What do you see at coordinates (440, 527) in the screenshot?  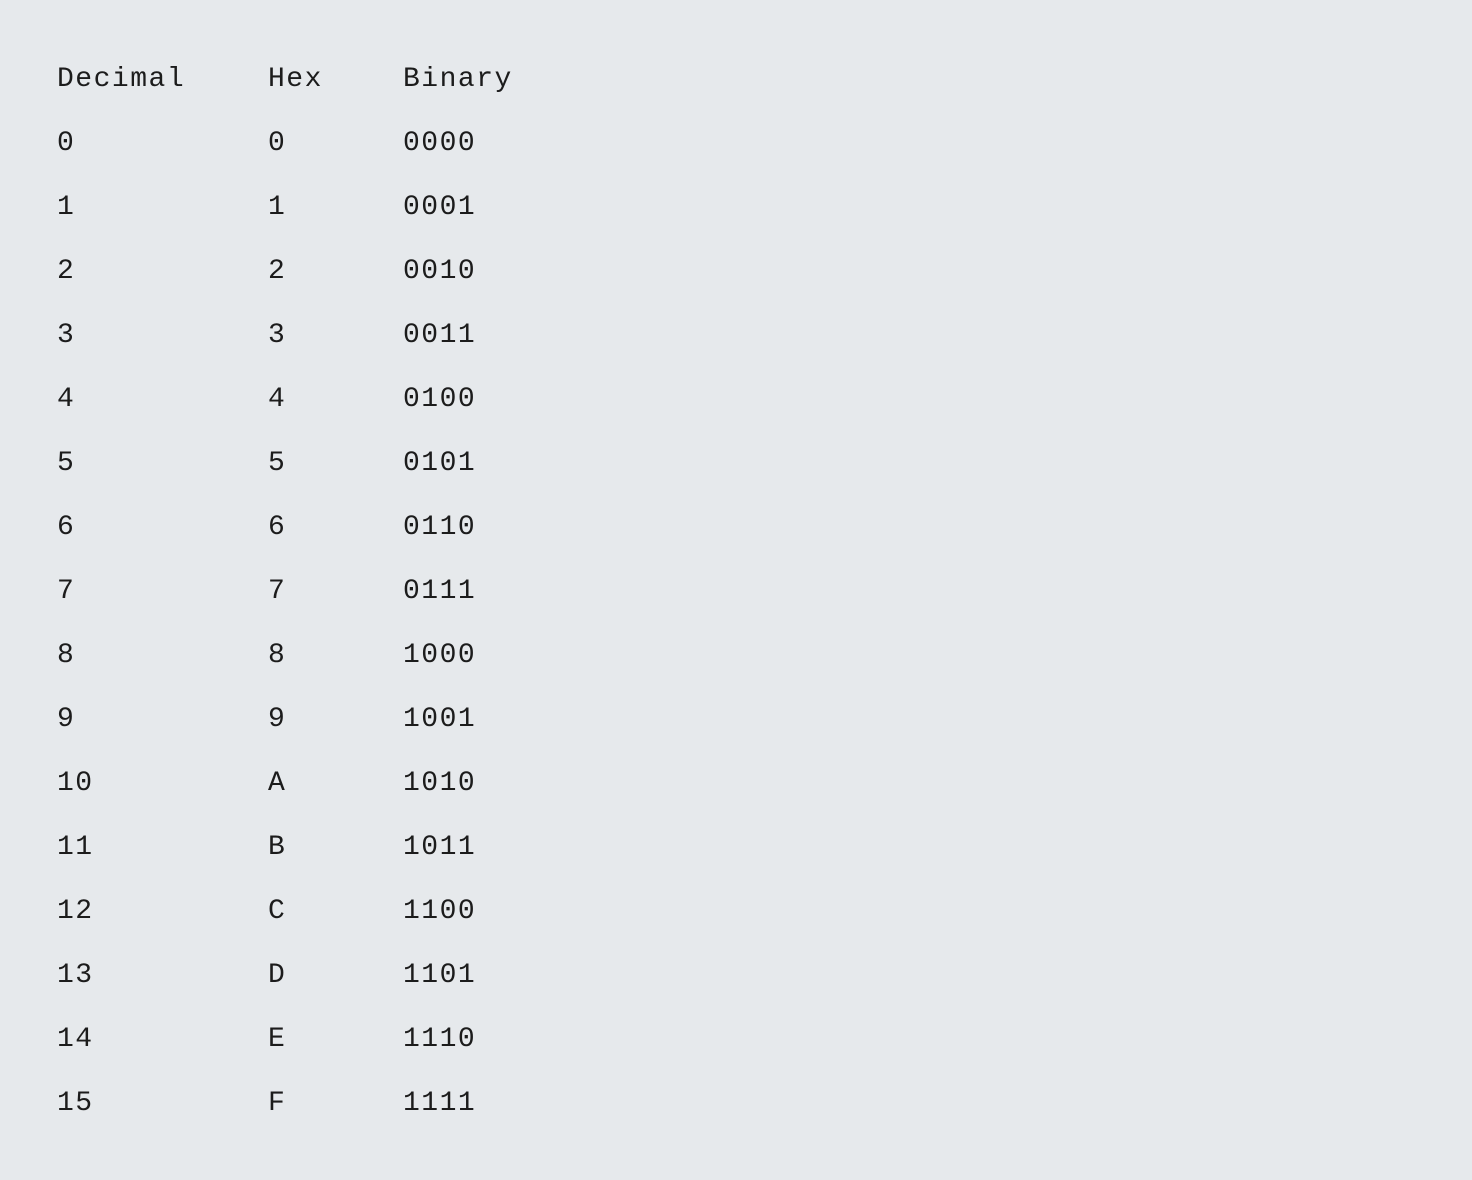 I see `binary-cell: 0110` at bounding box center [440, 527].